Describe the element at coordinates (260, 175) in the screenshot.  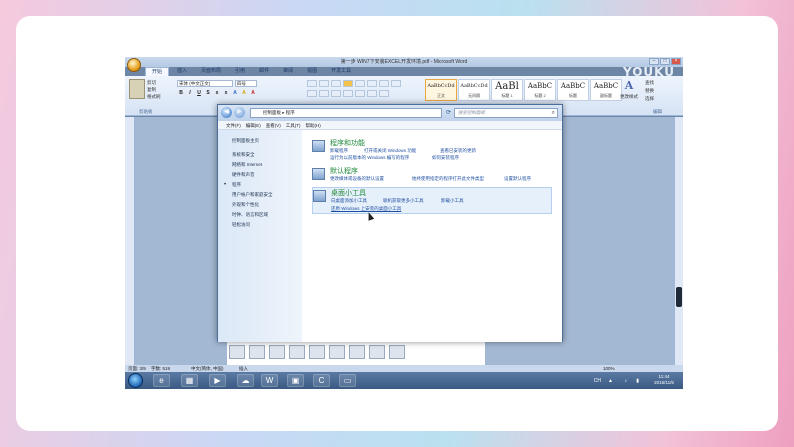
I see `nav-hardware-sound: 硬件和声音` at that location.